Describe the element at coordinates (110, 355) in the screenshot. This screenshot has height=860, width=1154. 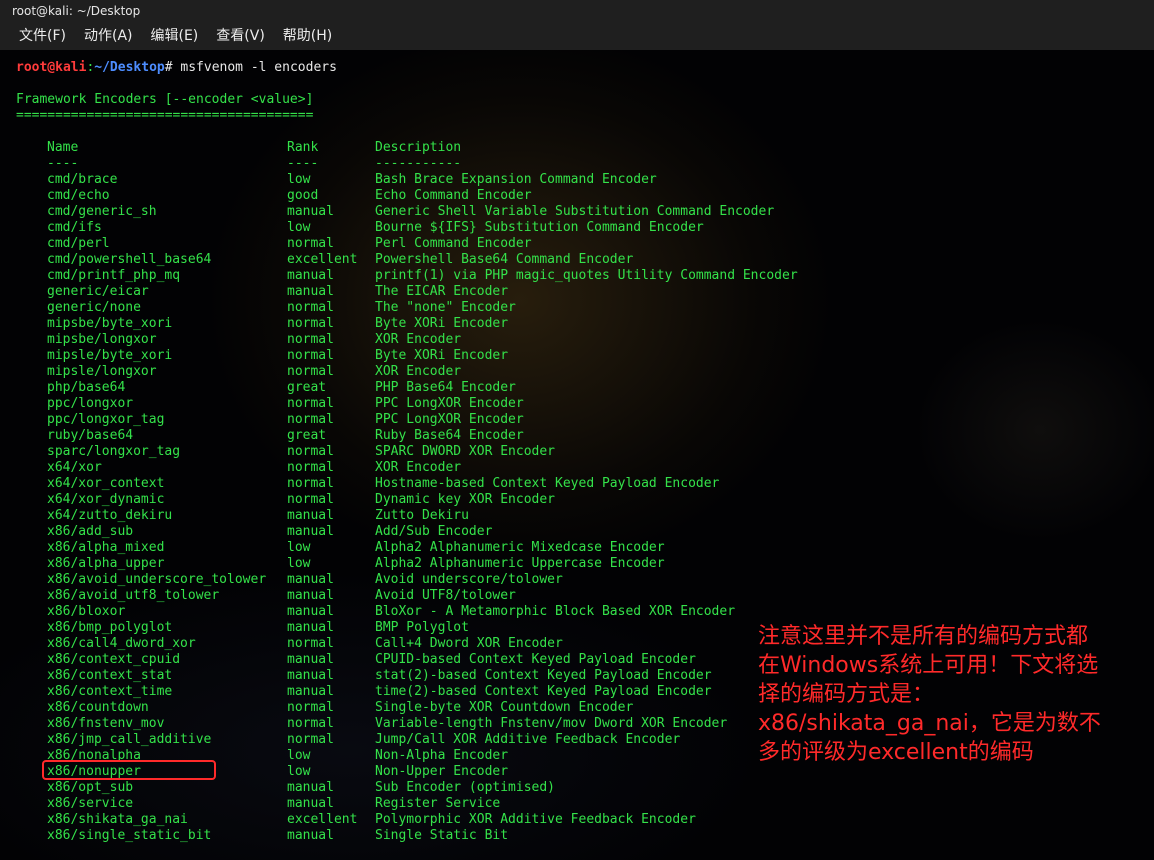
I see `encoder-name: mipsle/byte_xori` at that location.